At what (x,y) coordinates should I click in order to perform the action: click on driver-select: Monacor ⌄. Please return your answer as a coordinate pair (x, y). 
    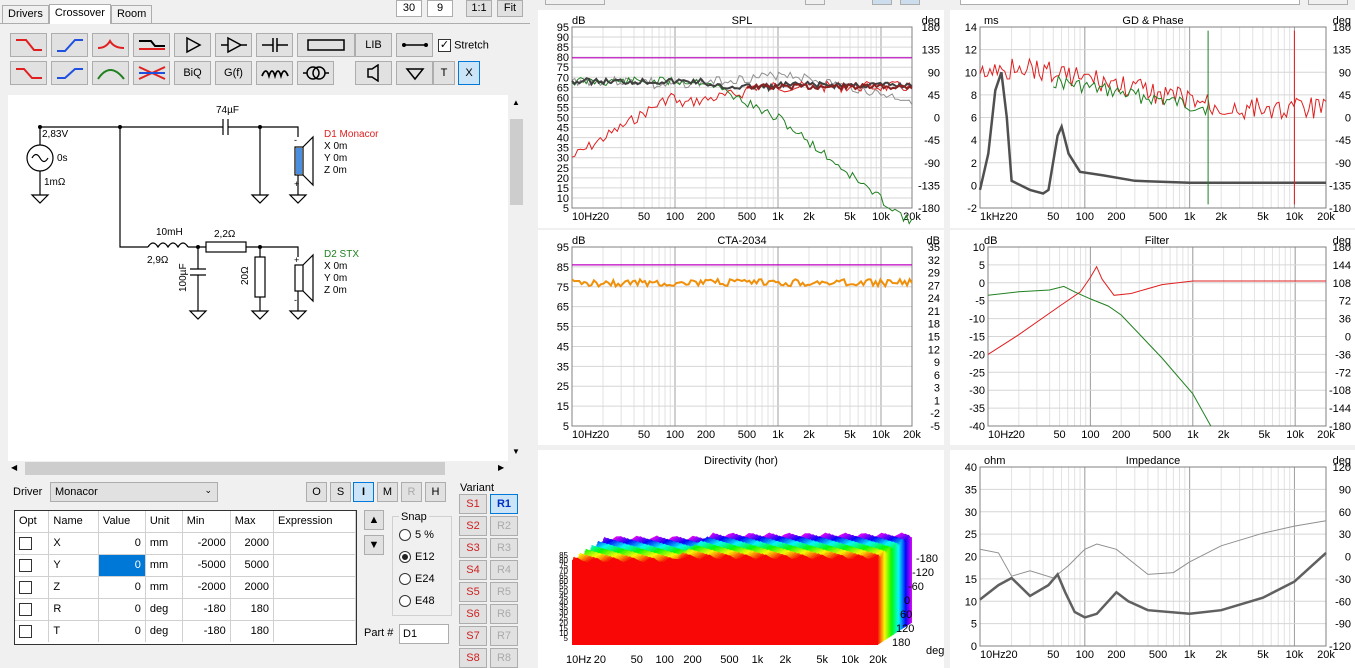
    Looking at the image, I should click on (134, 492).